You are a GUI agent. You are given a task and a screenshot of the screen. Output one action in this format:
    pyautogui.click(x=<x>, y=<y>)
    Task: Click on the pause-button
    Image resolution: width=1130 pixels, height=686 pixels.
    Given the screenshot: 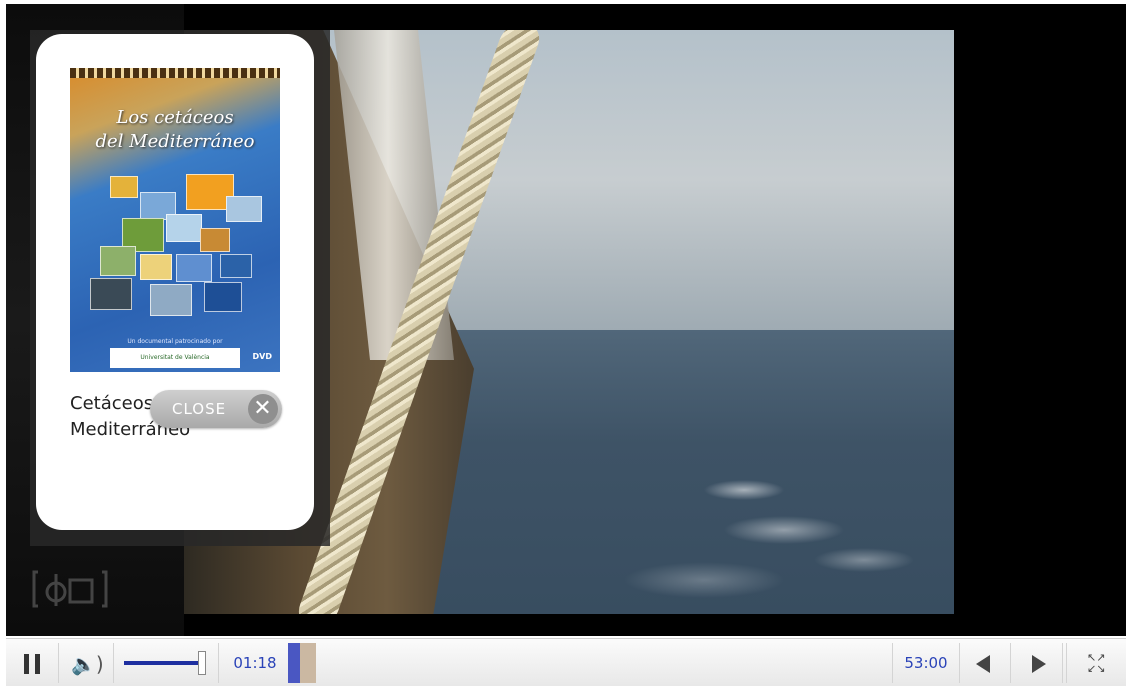 What is the action you would take?
    pyautogui.click(x=32, y=663)
    